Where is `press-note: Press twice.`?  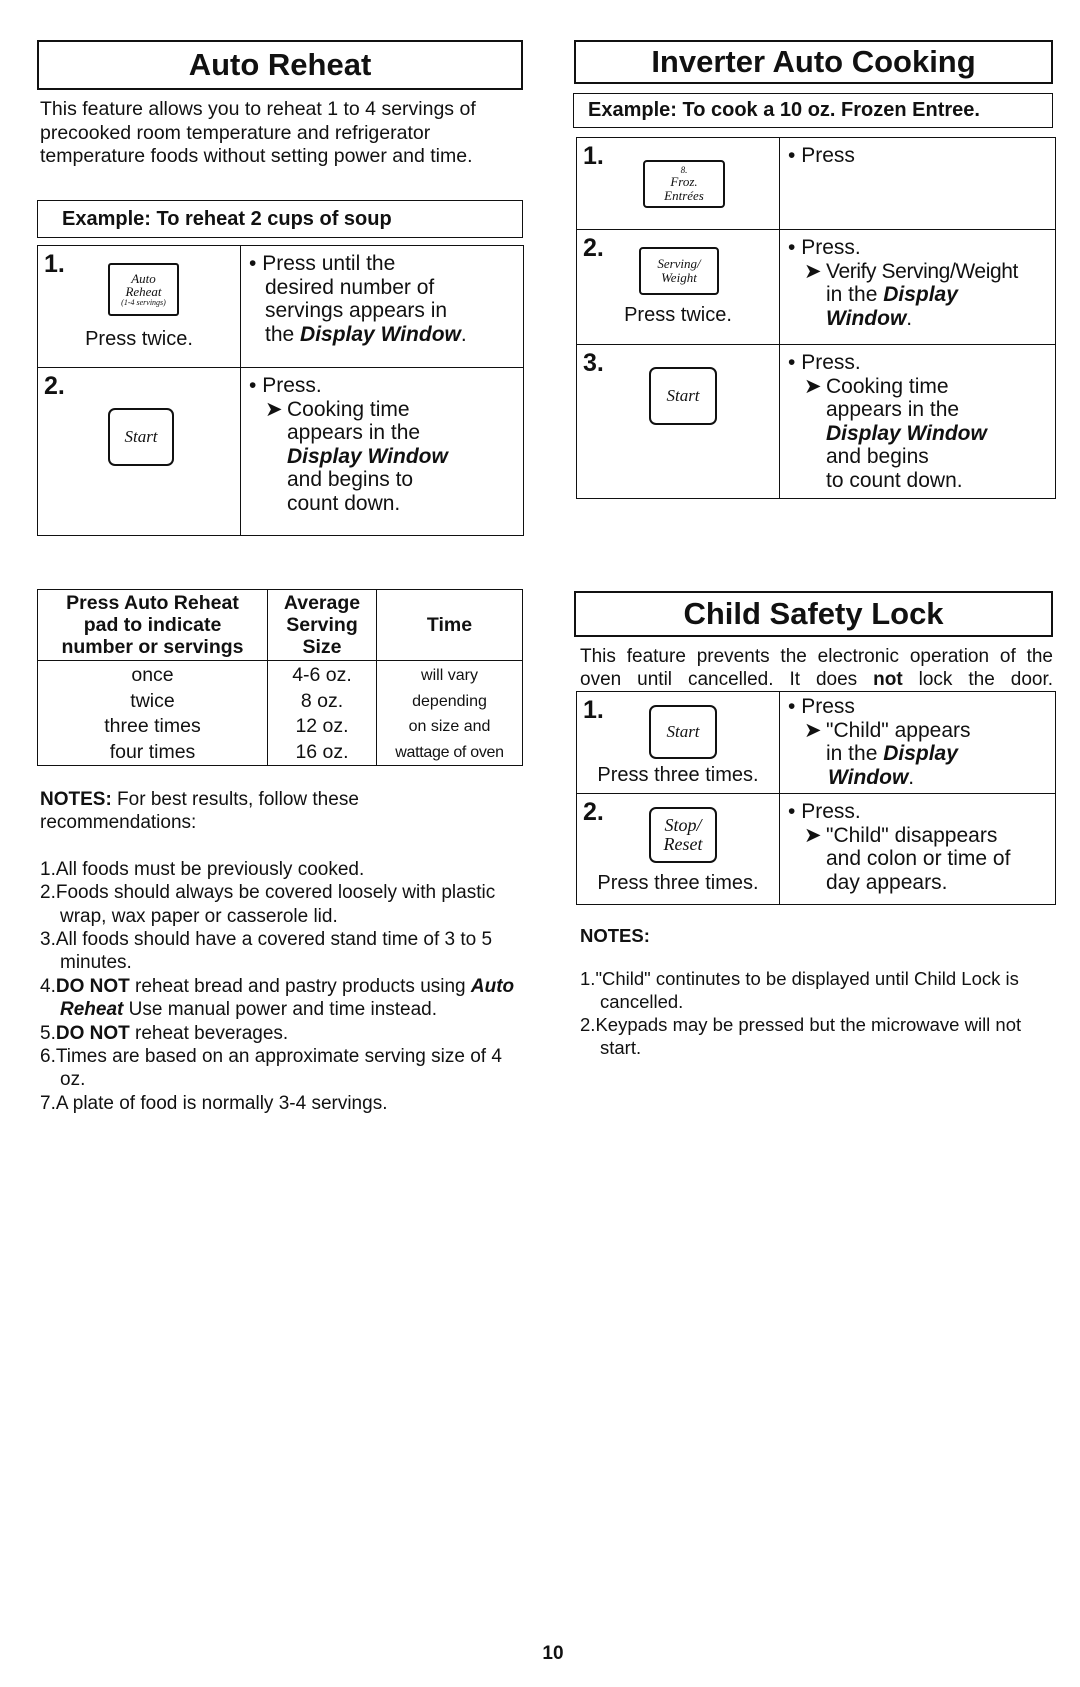
press-note: Press twice. is located at coordinates (139, 339).